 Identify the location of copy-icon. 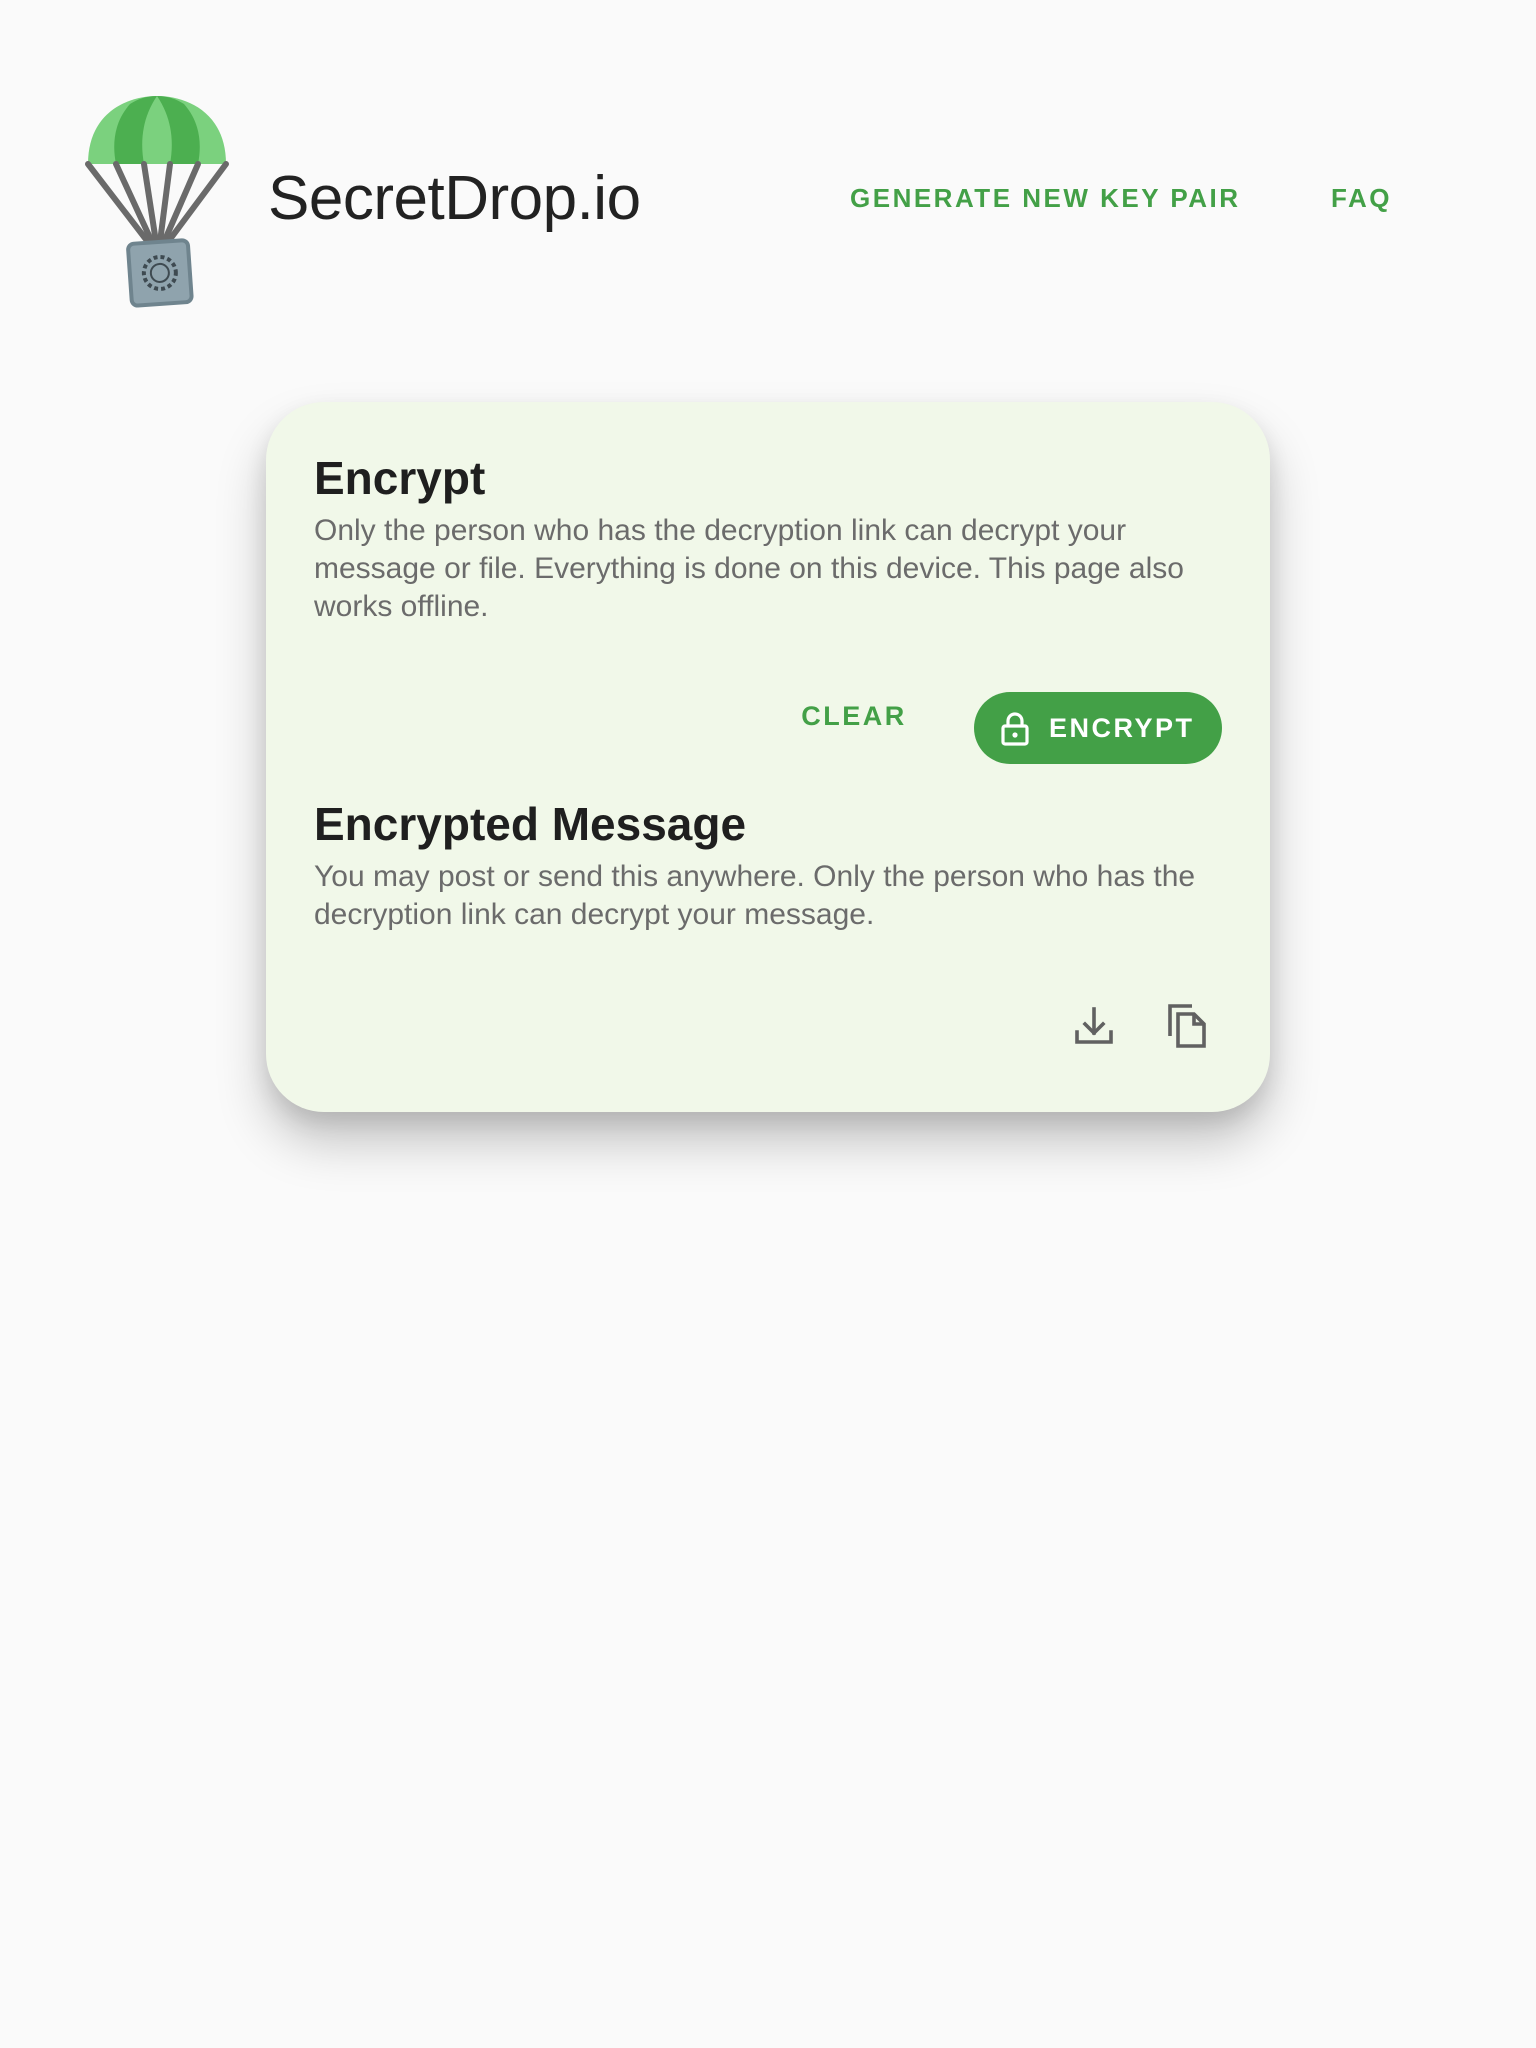
(1187, 1026).